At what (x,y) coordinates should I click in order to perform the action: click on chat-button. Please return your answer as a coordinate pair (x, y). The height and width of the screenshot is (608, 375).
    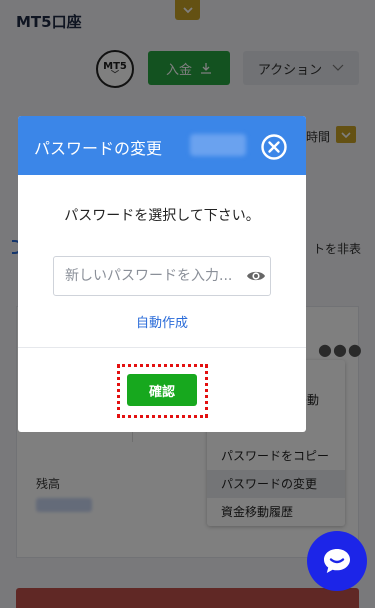
    Looking at the image, I should click on (337, 561).